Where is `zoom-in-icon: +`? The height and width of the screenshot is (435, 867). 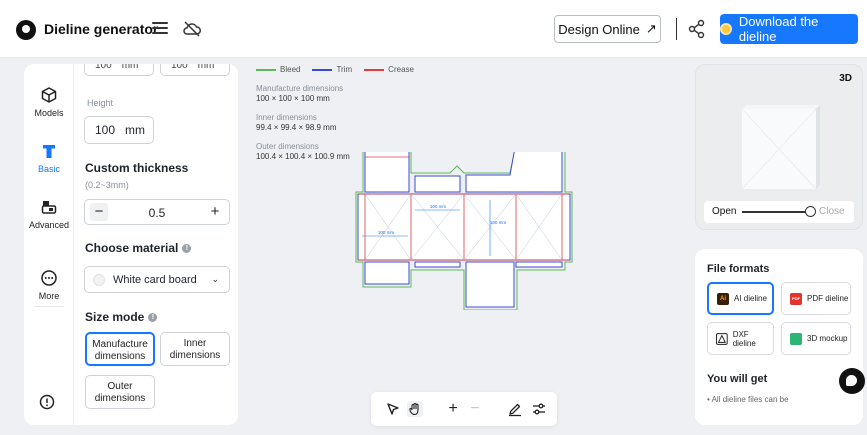
zoom-in-icon: + is located at coordinates (453, 409).